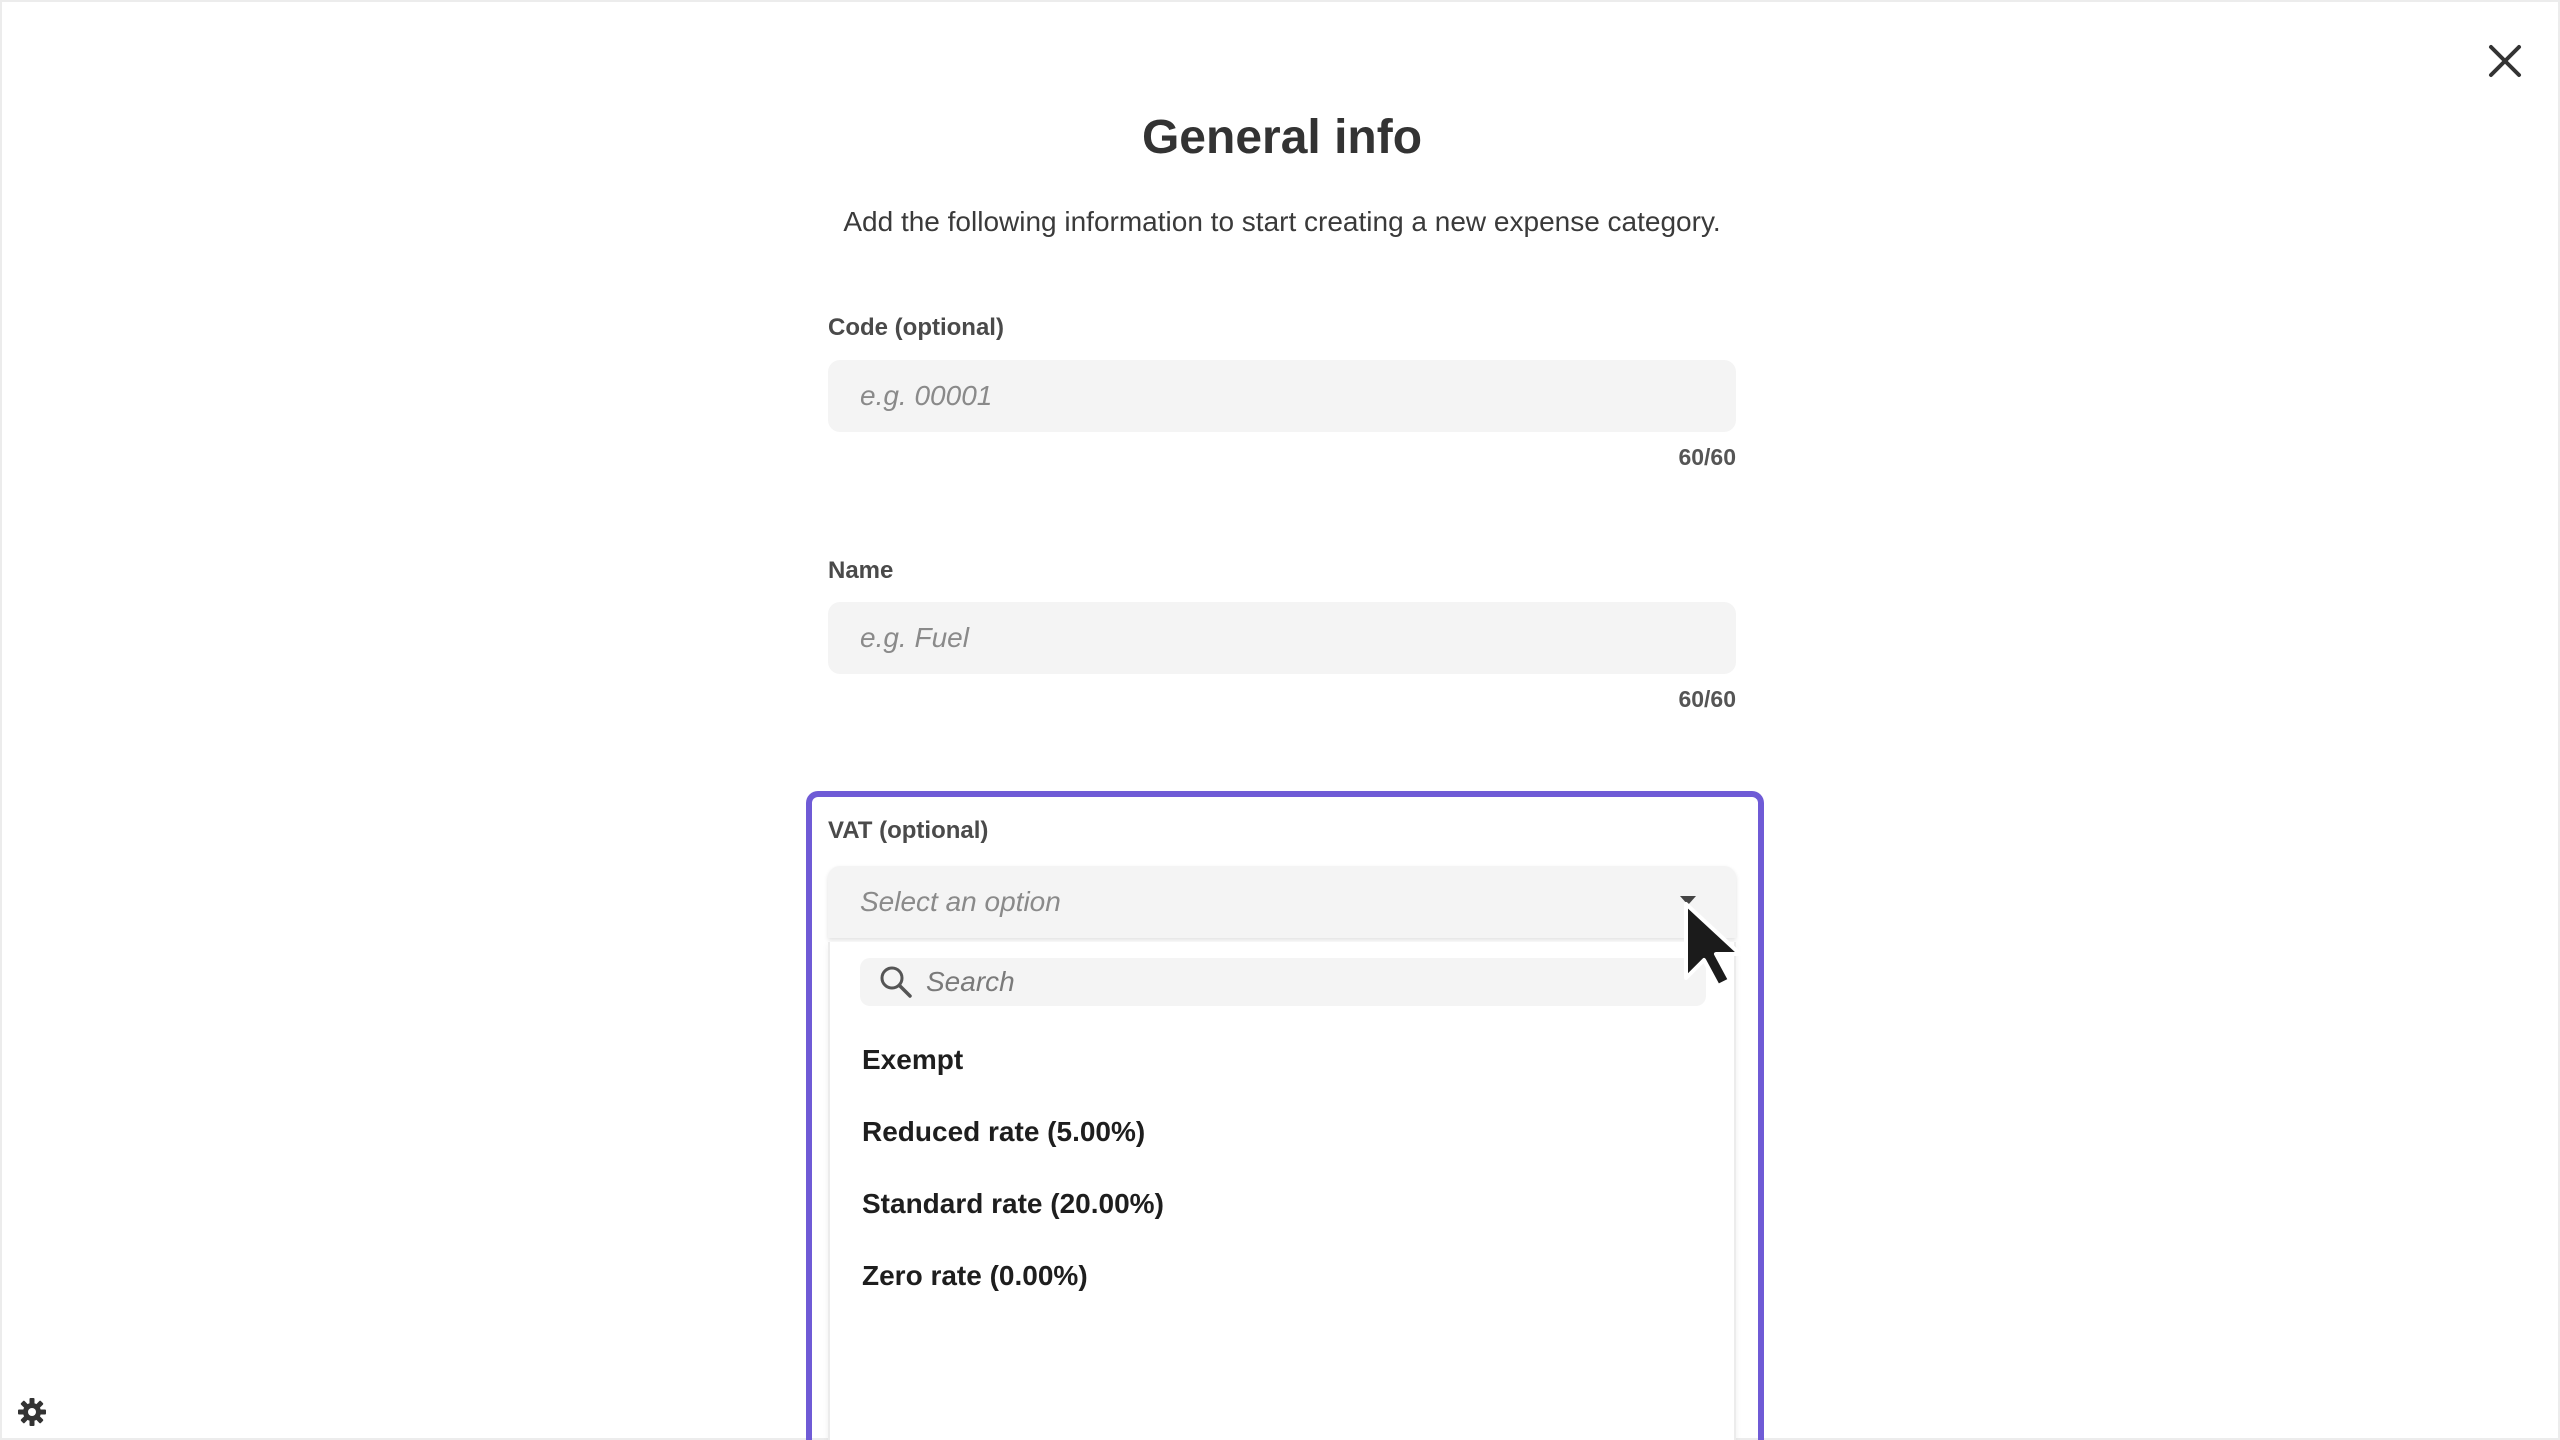 Image resolution: width=2560 pixels, height=1440 pixels. I want to click on vat-select: Select an option, so click(1282, 902).